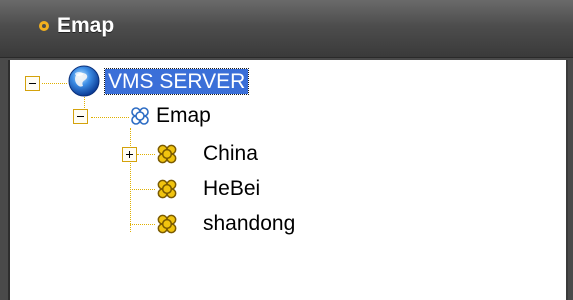 This screenshot has width=573, height=300. Describe the element at coordinates (84, 81) in the screenshot. I see `globe-icon` at that location.